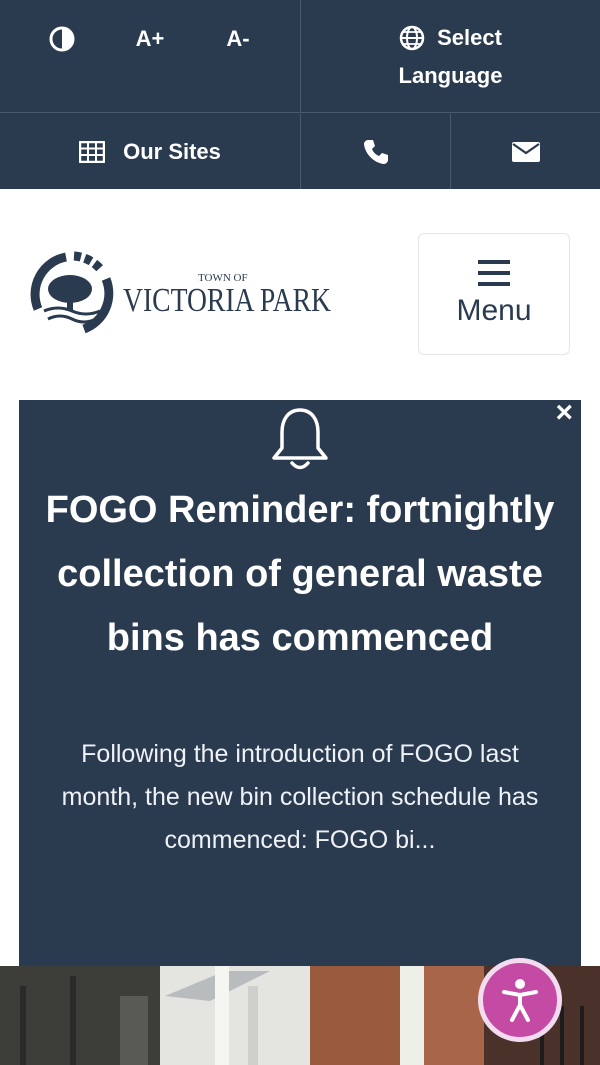 This screenshot has height=1065, width=600. Describe the element at coordinates (172, 151) in the screenshot. I see `our-sites-label: Our Sites` at that location.